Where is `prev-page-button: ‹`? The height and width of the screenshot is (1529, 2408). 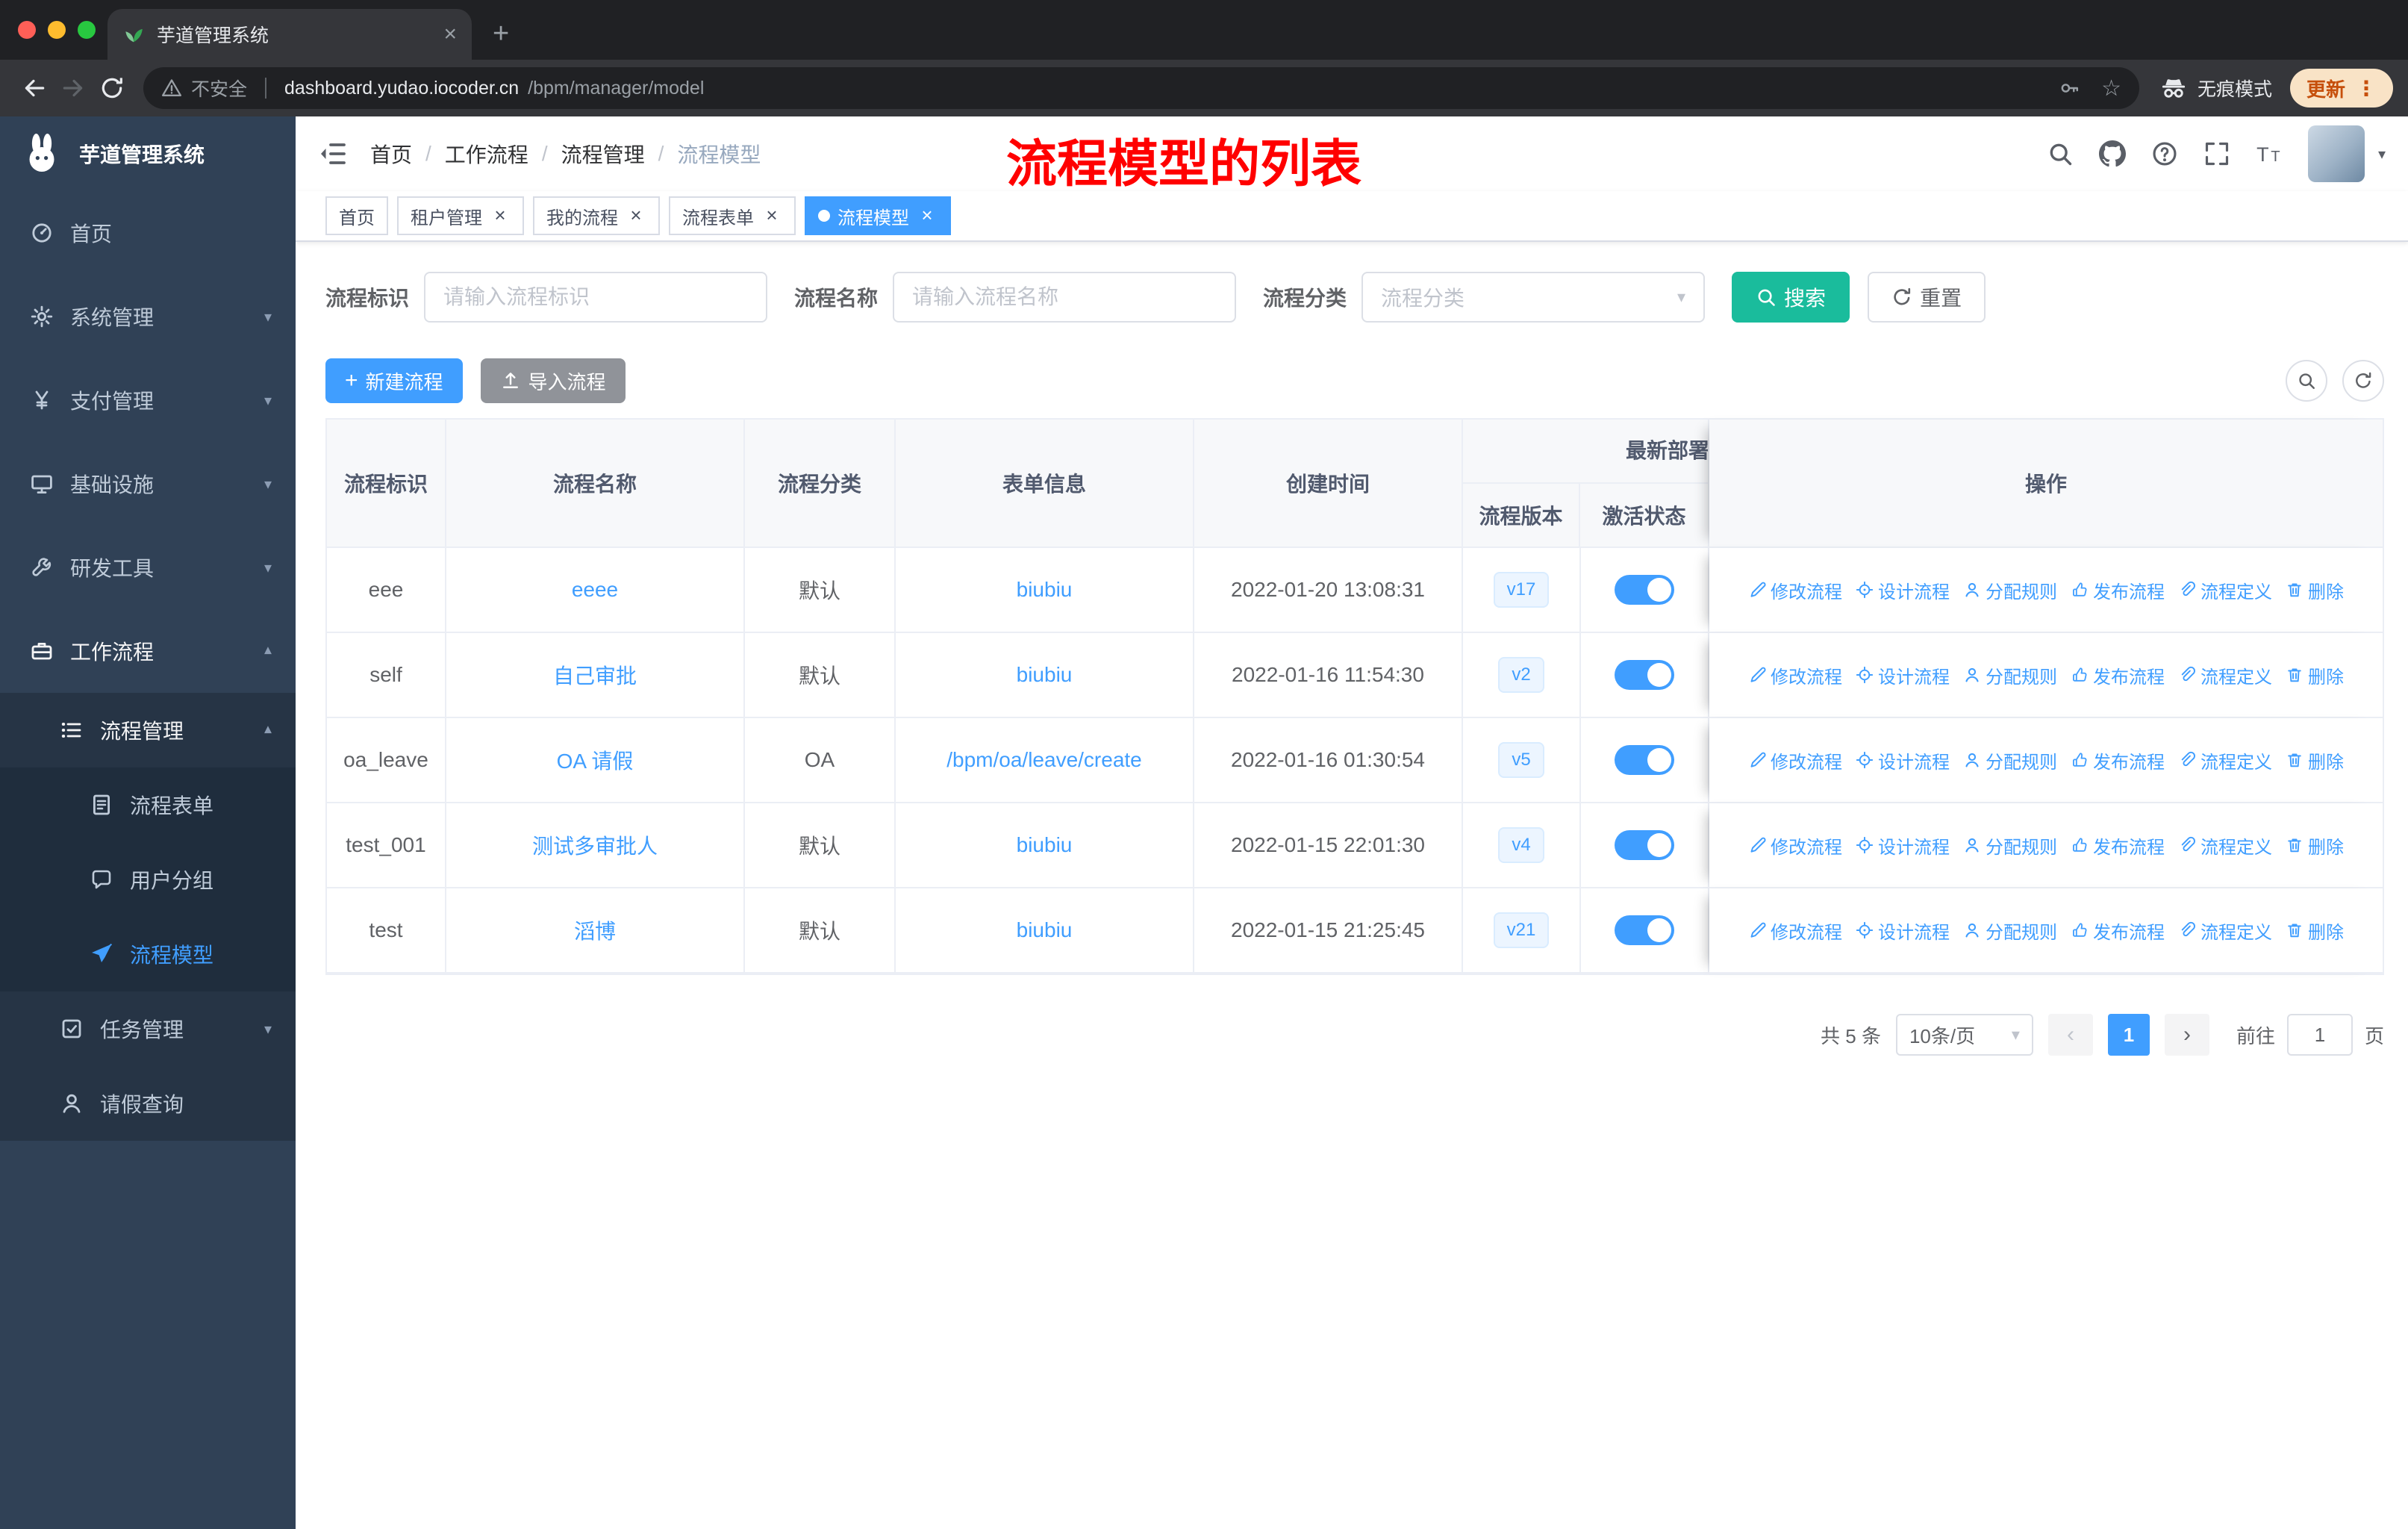 prev-page-button: ‹ is located at coordinates (2070, 1035).